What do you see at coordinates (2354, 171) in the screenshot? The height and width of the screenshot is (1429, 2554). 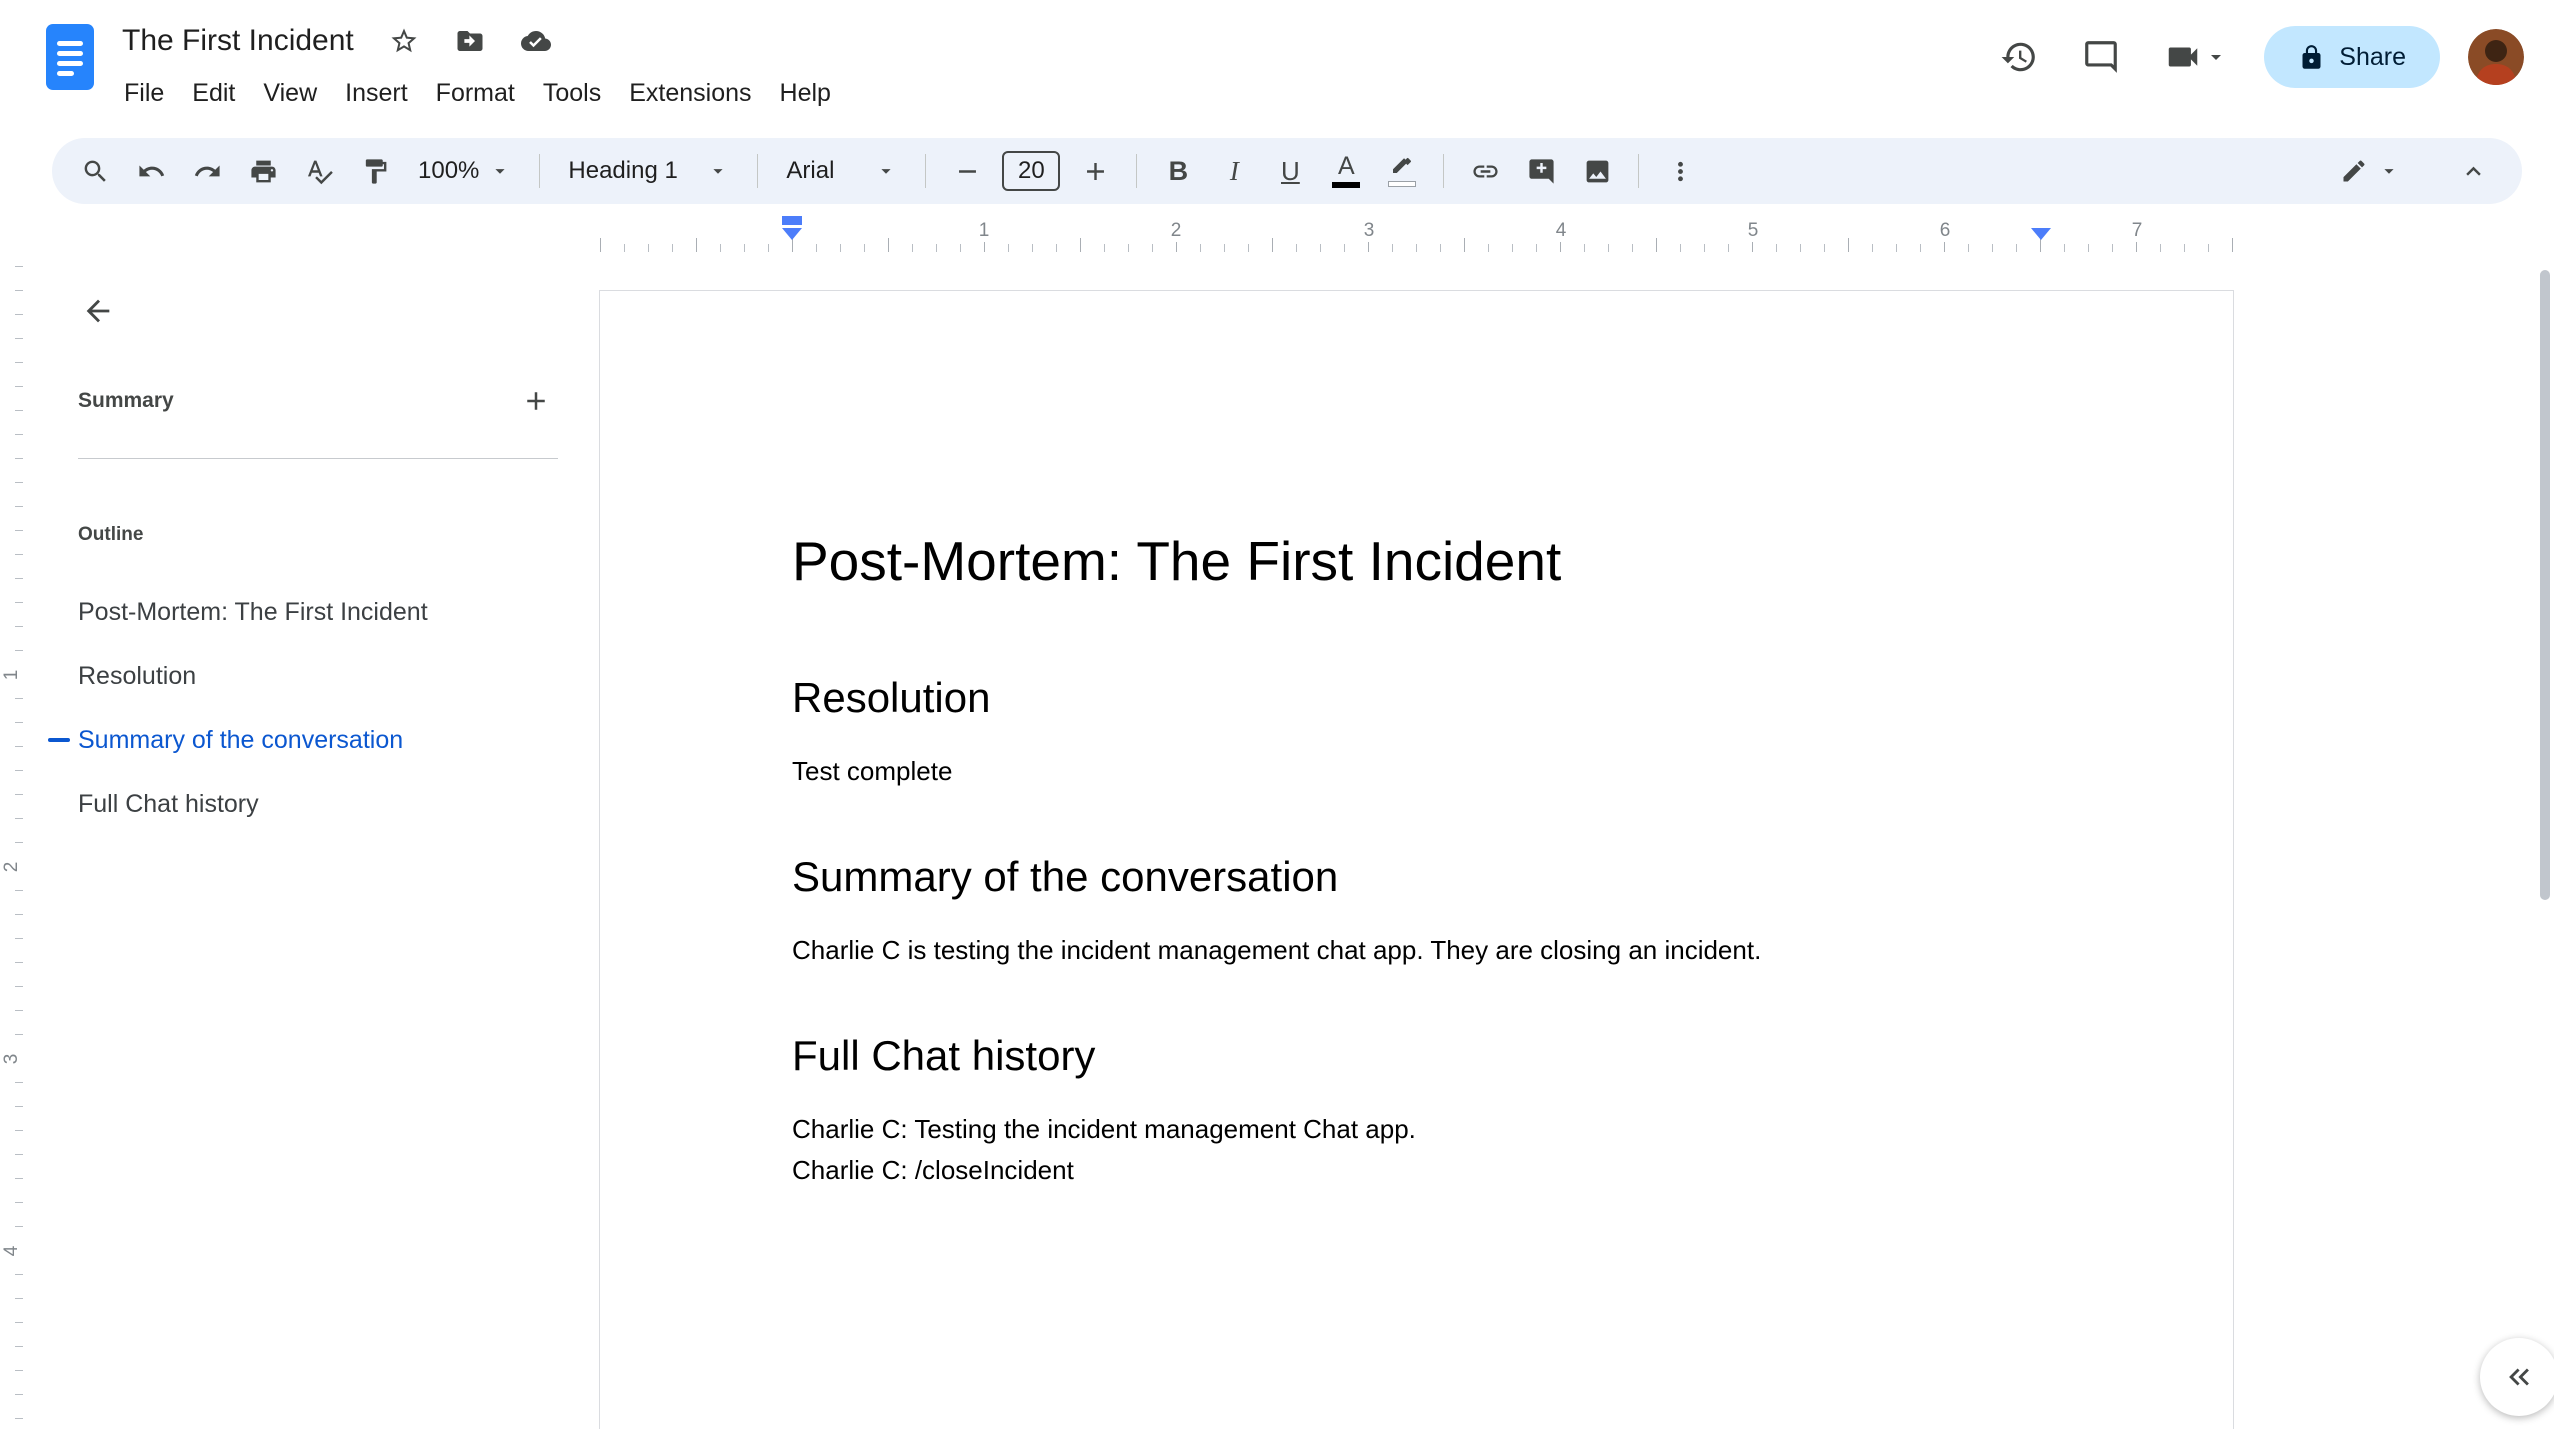 I see `pencil-icon` at bounding box center [2354, 171].